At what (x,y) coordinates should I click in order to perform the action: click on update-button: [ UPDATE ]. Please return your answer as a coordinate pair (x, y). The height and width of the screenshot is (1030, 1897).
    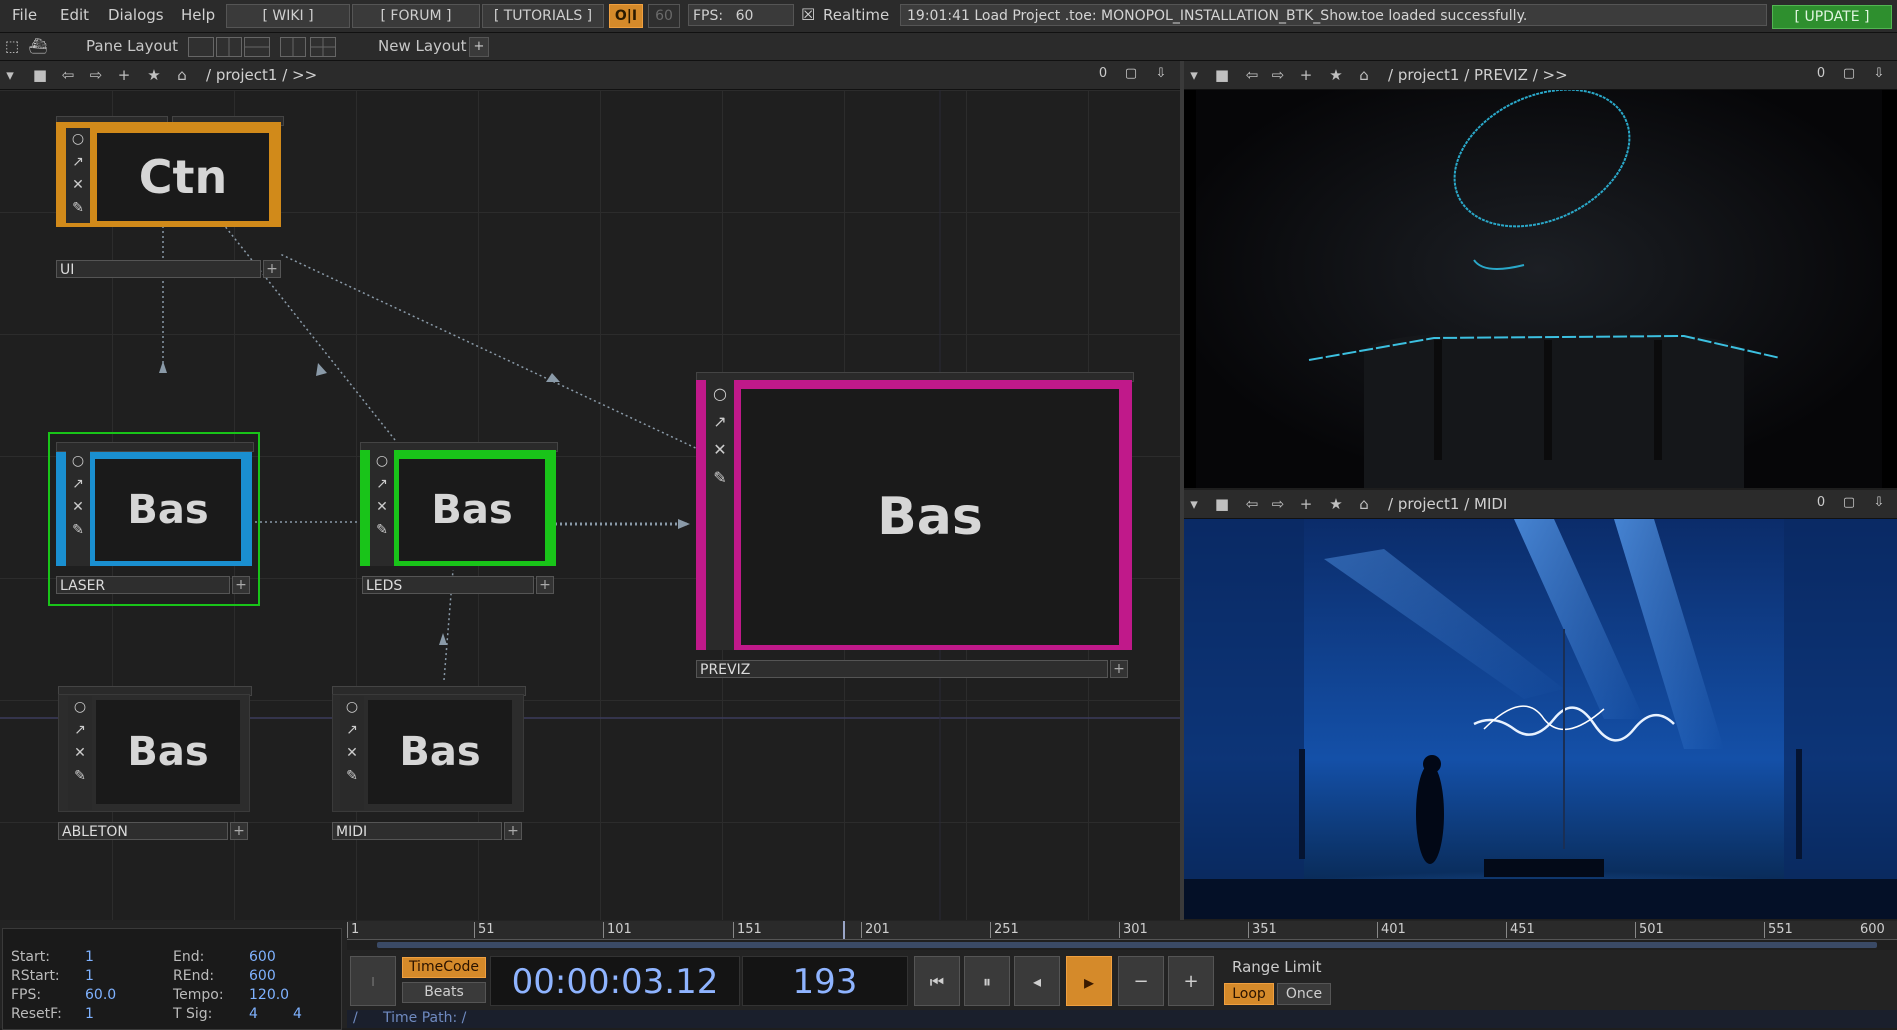
    Looking at the image, I should click on (1832, 17).